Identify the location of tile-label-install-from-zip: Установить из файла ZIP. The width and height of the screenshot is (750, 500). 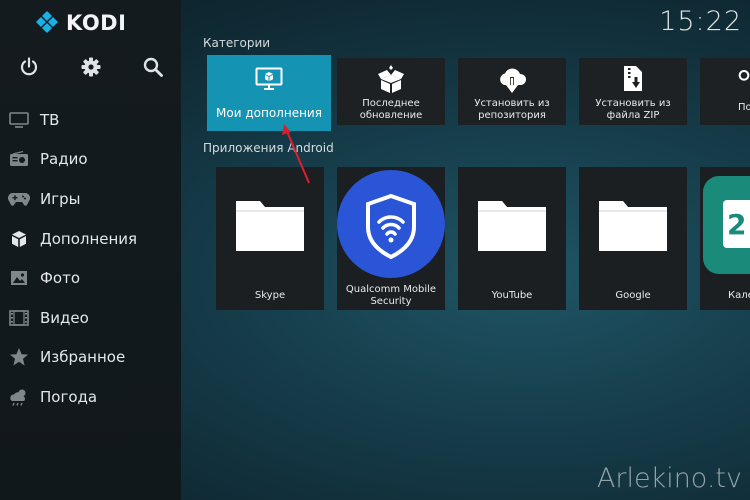
(633, 109).